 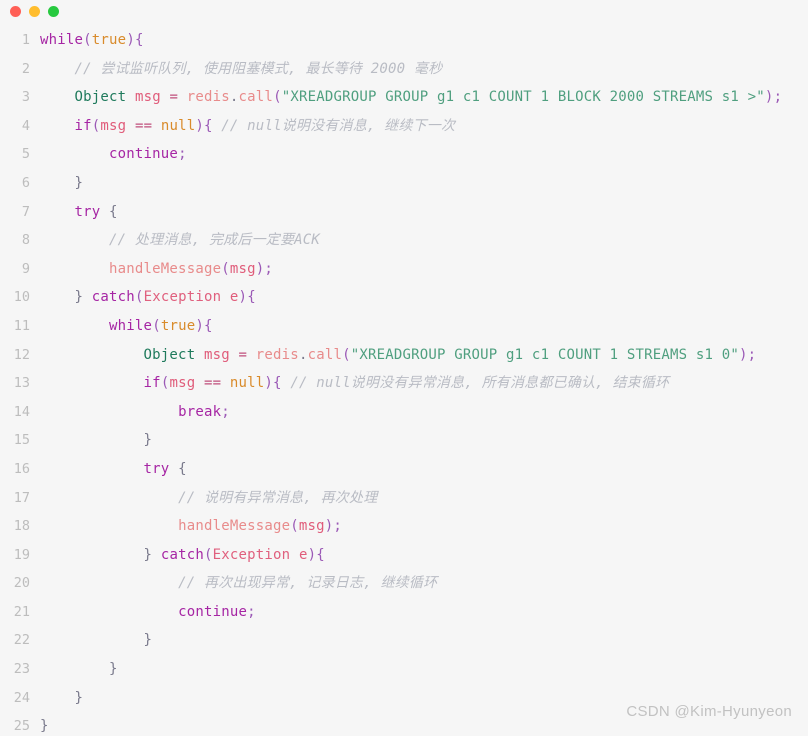 I want to click on code-token-kw: try, so click(x=156, y=468).